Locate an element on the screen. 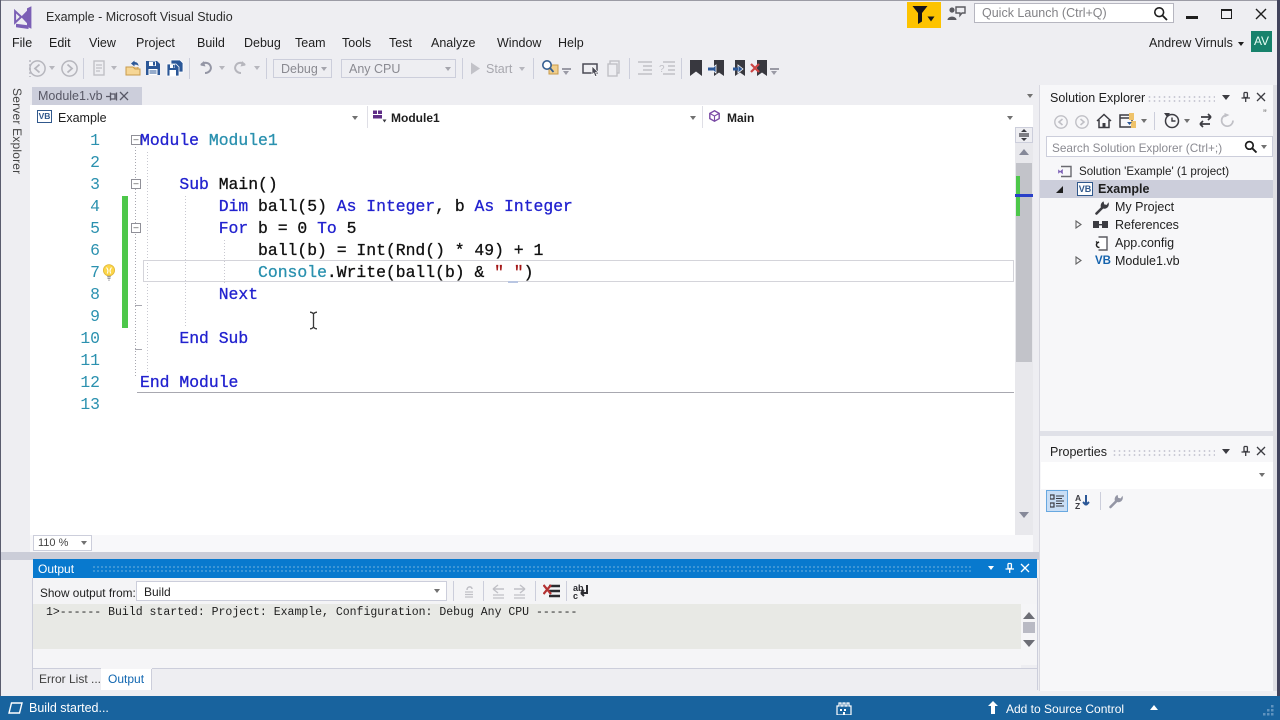 This screenshot has height=720, width=1280. svg-text: Z is located at coordinates (1077, 505).